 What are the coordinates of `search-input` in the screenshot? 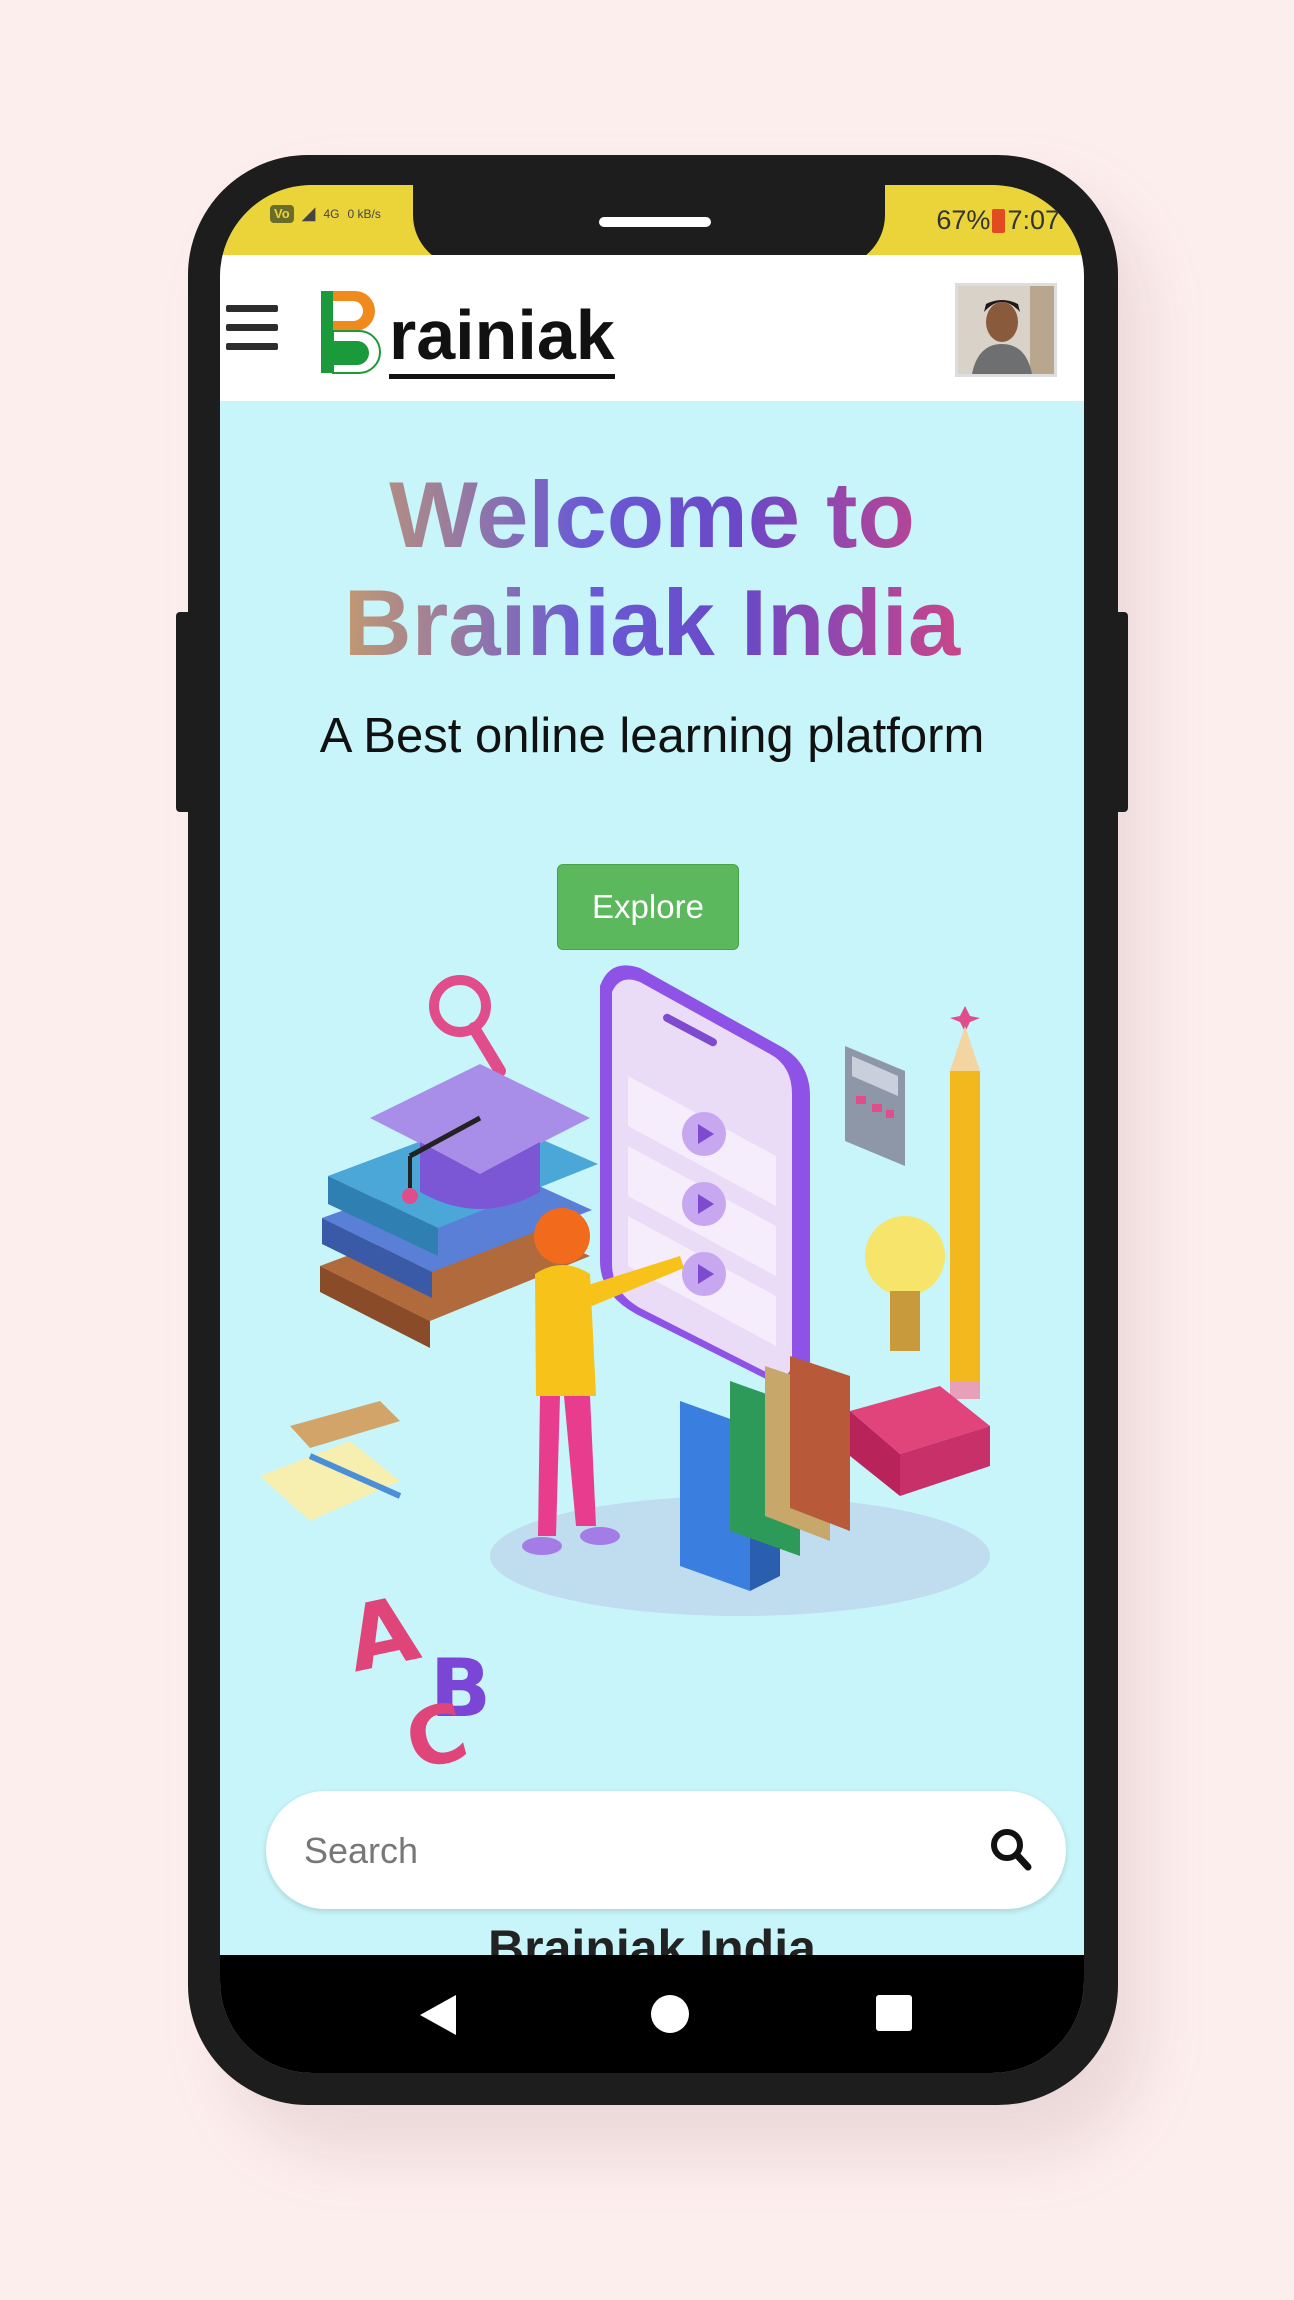 It's located at (624, 1851).